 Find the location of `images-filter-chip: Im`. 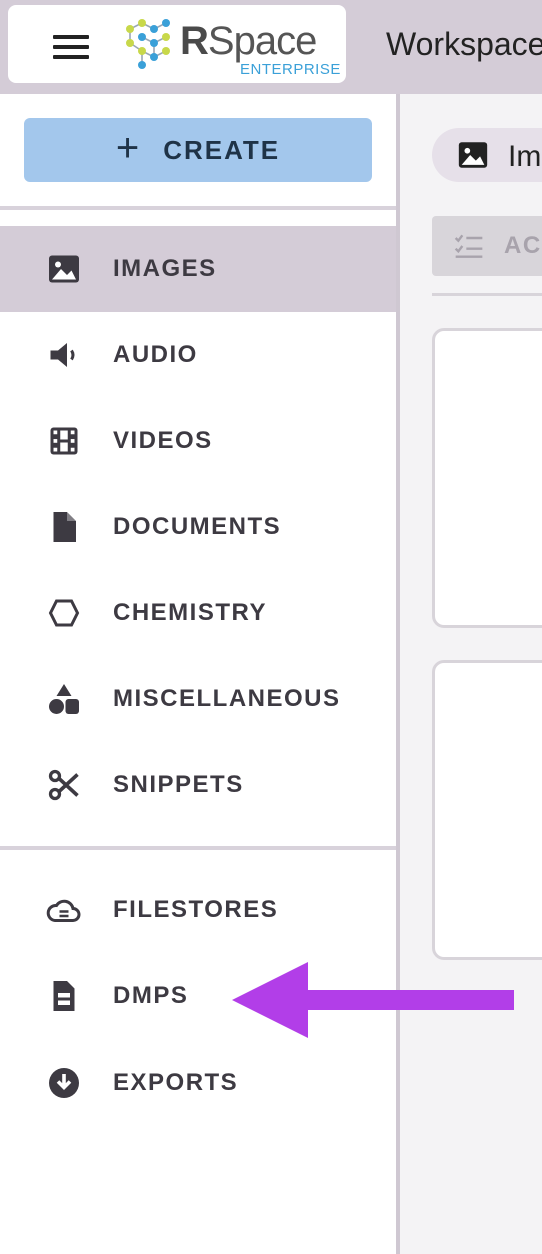

images-filter-chip: Im is located at coordinates (487, 155).